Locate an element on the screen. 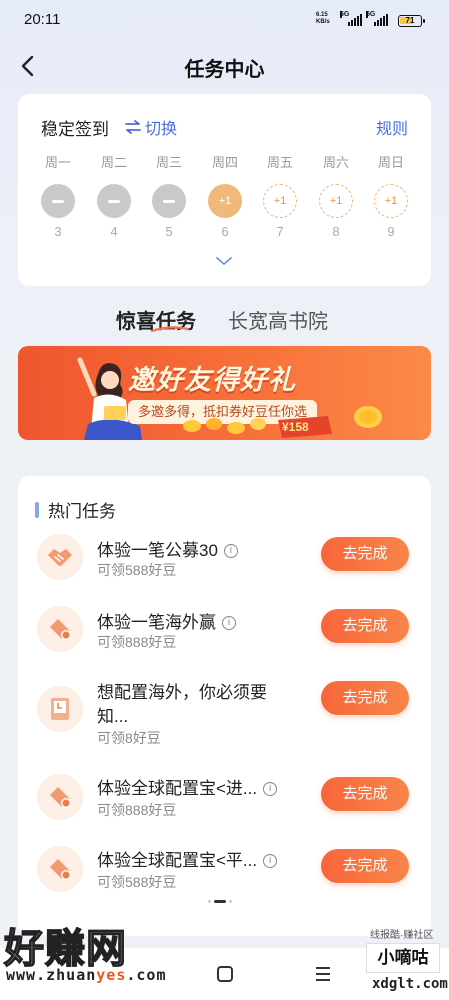 The image size is (449, 1000). task-name: 体验一笔公募30 i is located at coordinates (167, 548).